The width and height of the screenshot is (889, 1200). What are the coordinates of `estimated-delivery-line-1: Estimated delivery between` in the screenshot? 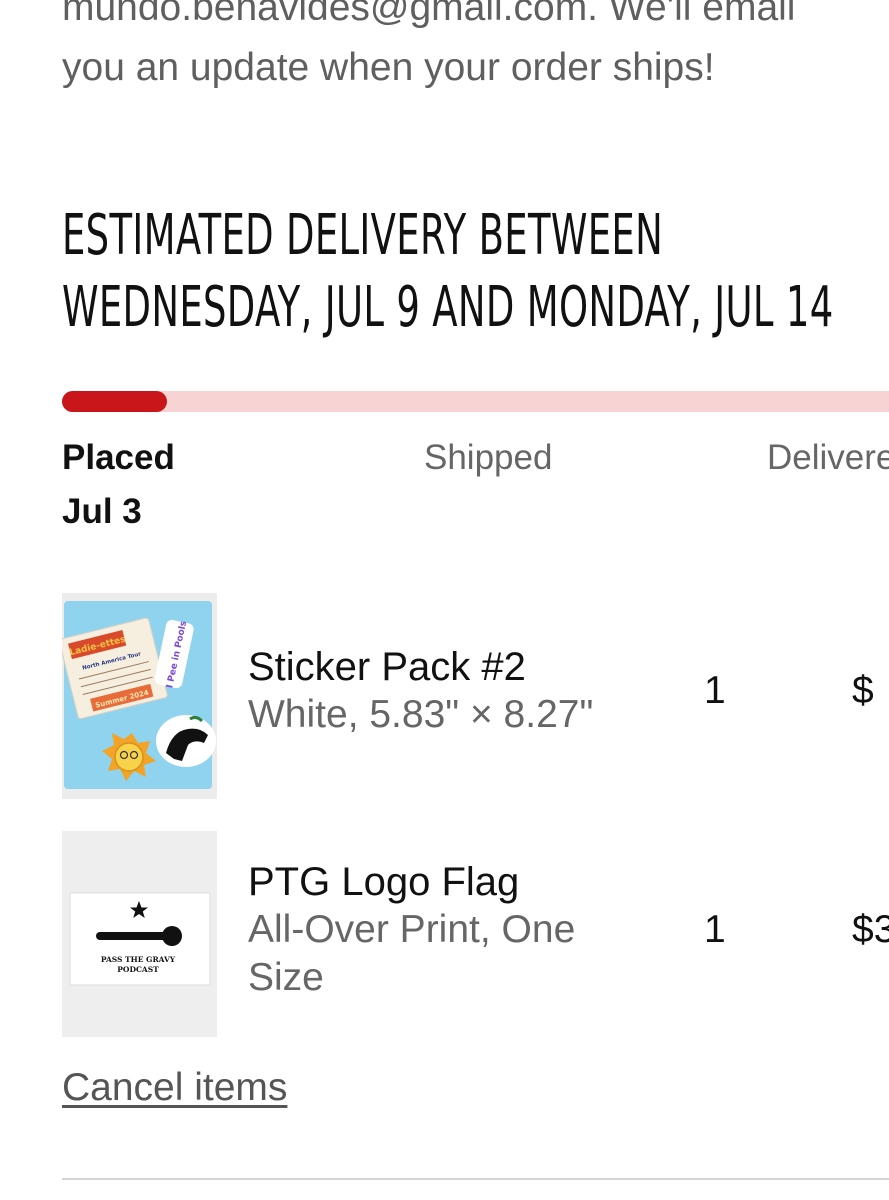 It's located at (363, 235).